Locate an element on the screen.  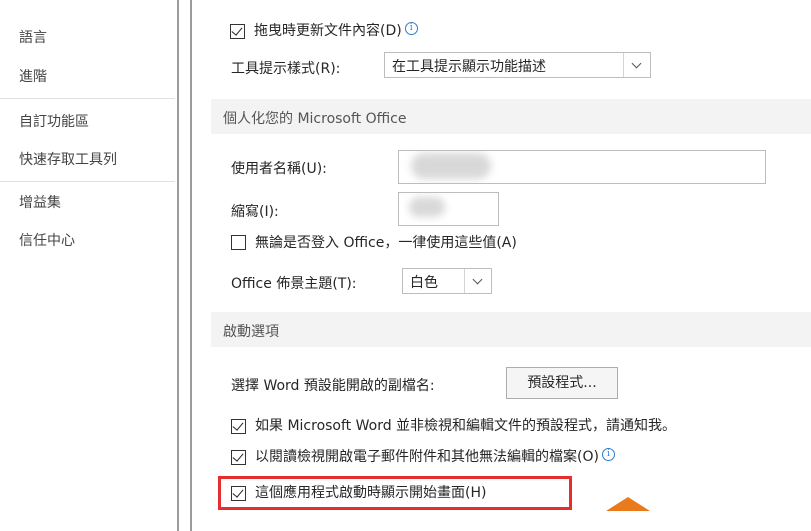
theme-label: Office 佈景主題(T): is located at coordinates (294, 284).